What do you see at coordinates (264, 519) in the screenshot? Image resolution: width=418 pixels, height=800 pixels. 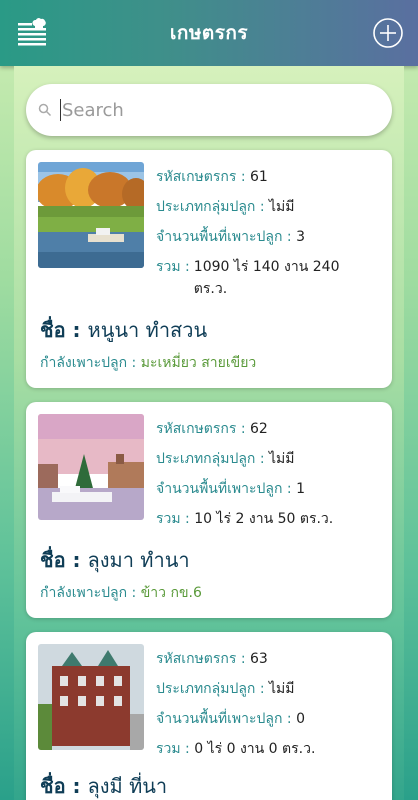 I see `total-value: 10 ไร่ 2 งาน 50 ตร.ว.` at bounding box center [264, 519].